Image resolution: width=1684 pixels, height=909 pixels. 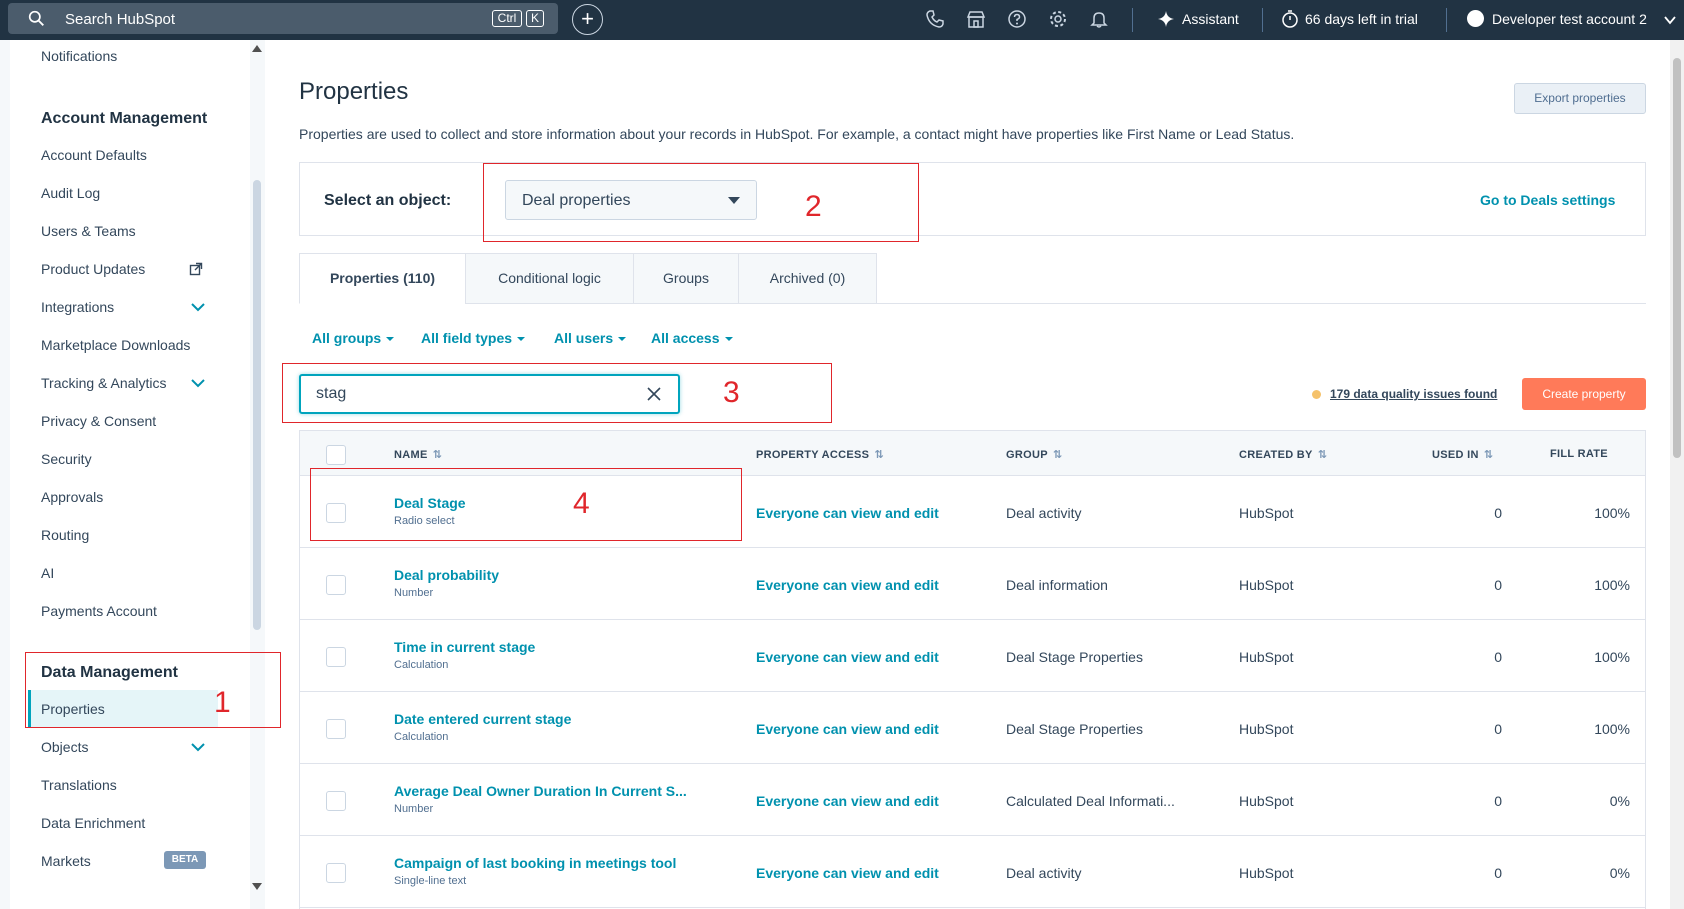 I want to click on column-header-property-access: PROPERTY ACCESS ⇅, so click(x=820, y=454).